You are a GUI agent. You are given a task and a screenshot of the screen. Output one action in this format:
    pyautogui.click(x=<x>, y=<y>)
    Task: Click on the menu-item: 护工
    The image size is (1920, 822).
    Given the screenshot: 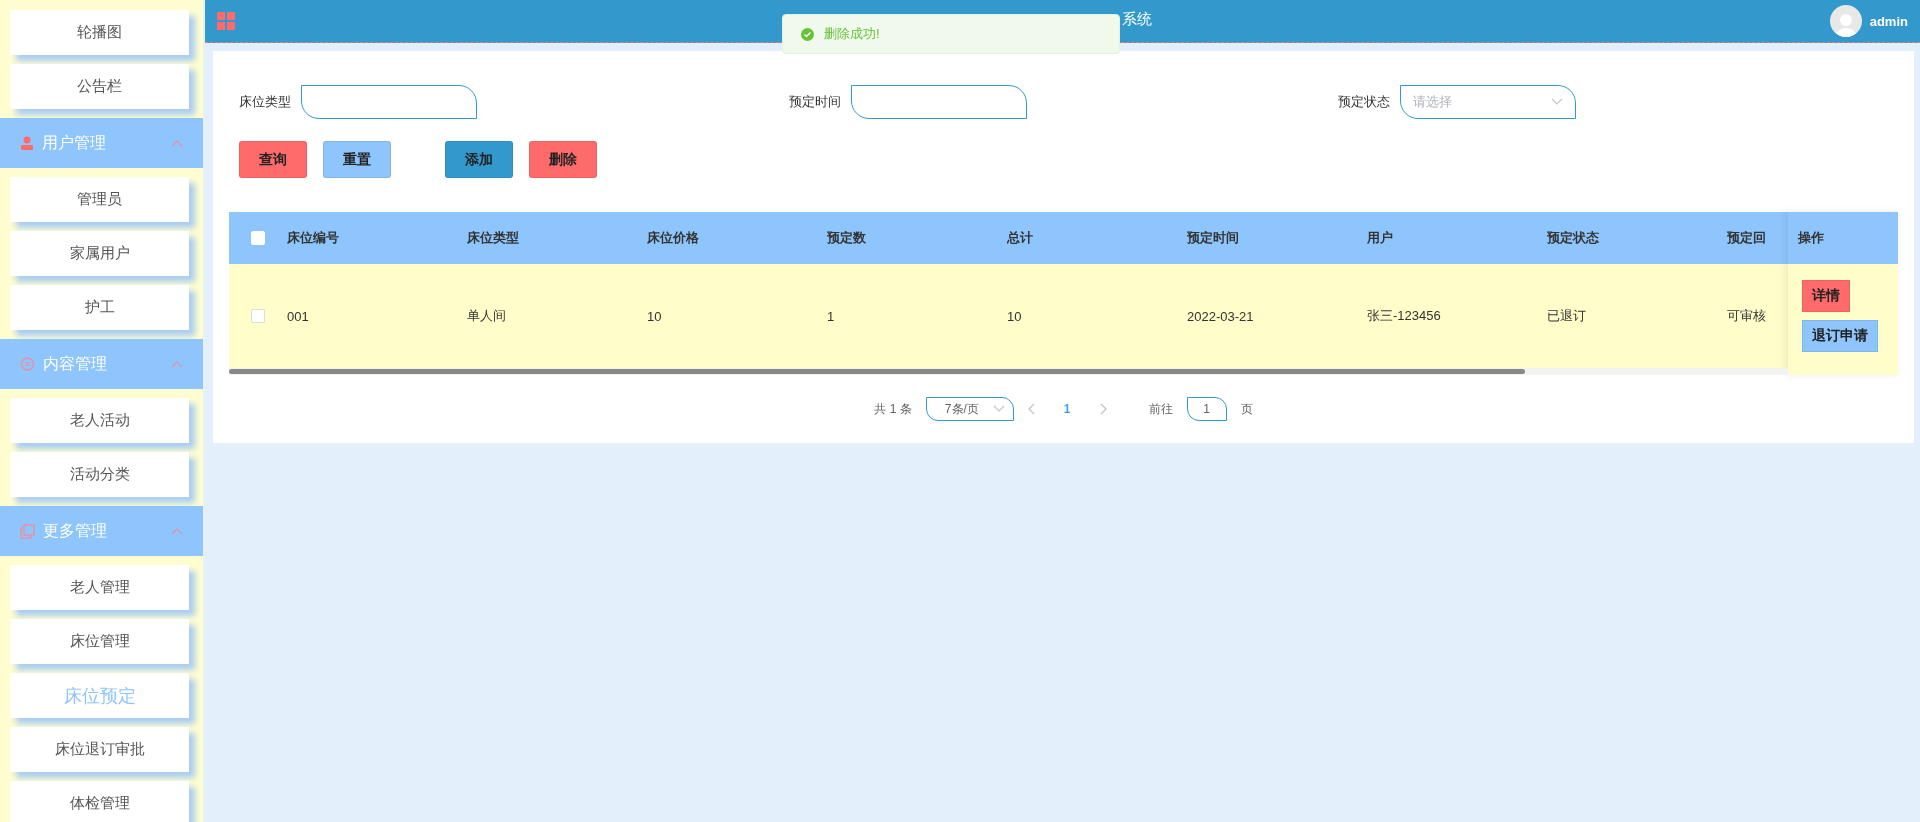 What is the action you would take?
    pyautogui.click(x=99, y=307)
    